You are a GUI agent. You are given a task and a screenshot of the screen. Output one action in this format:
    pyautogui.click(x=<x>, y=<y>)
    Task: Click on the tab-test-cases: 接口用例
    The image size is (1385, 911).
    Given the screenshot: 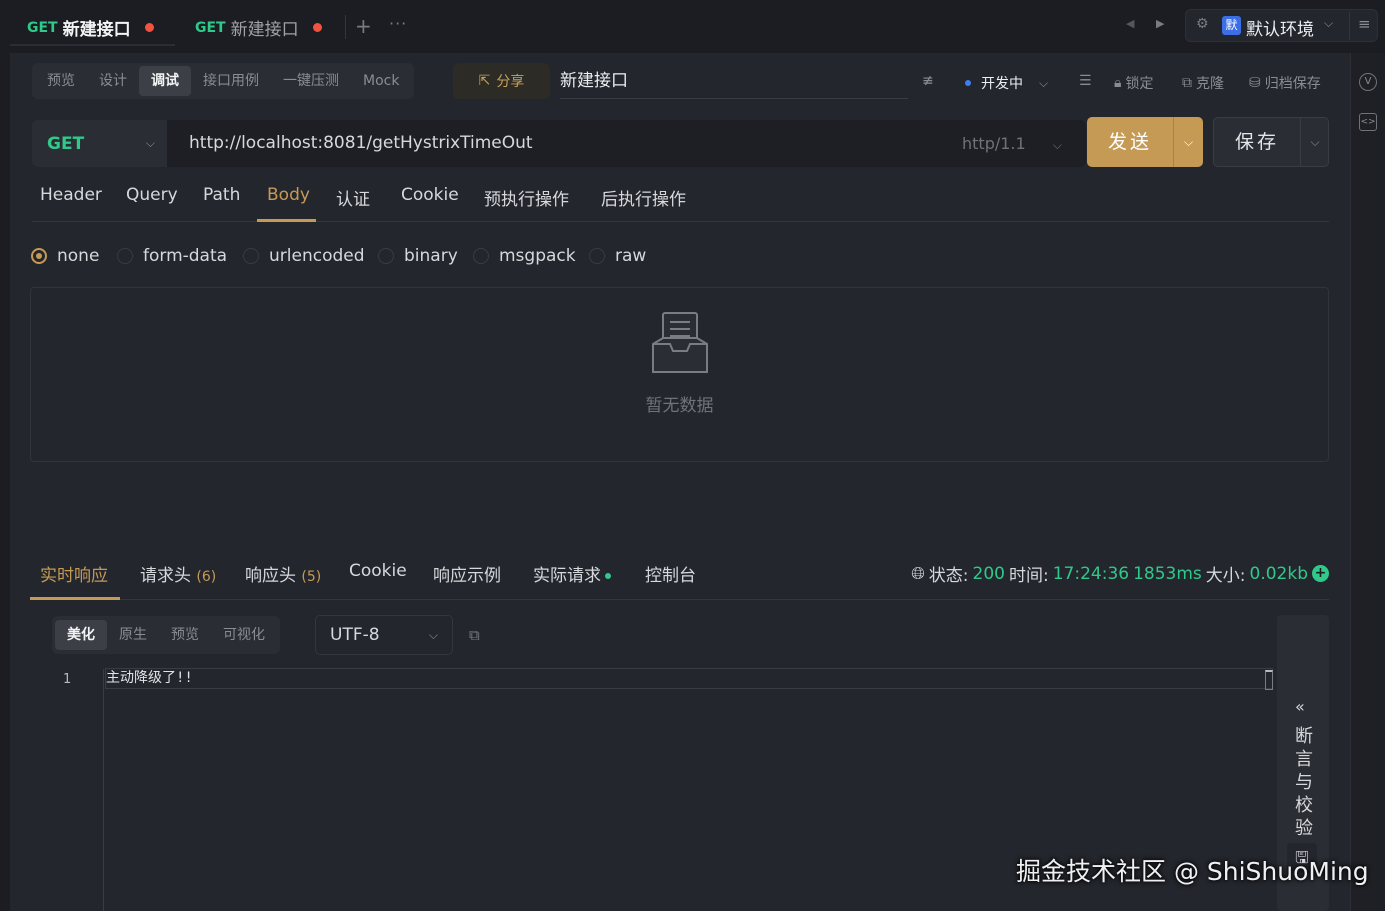 What is the action you would take?
    pyautogui.click(x=231, y=81)
    